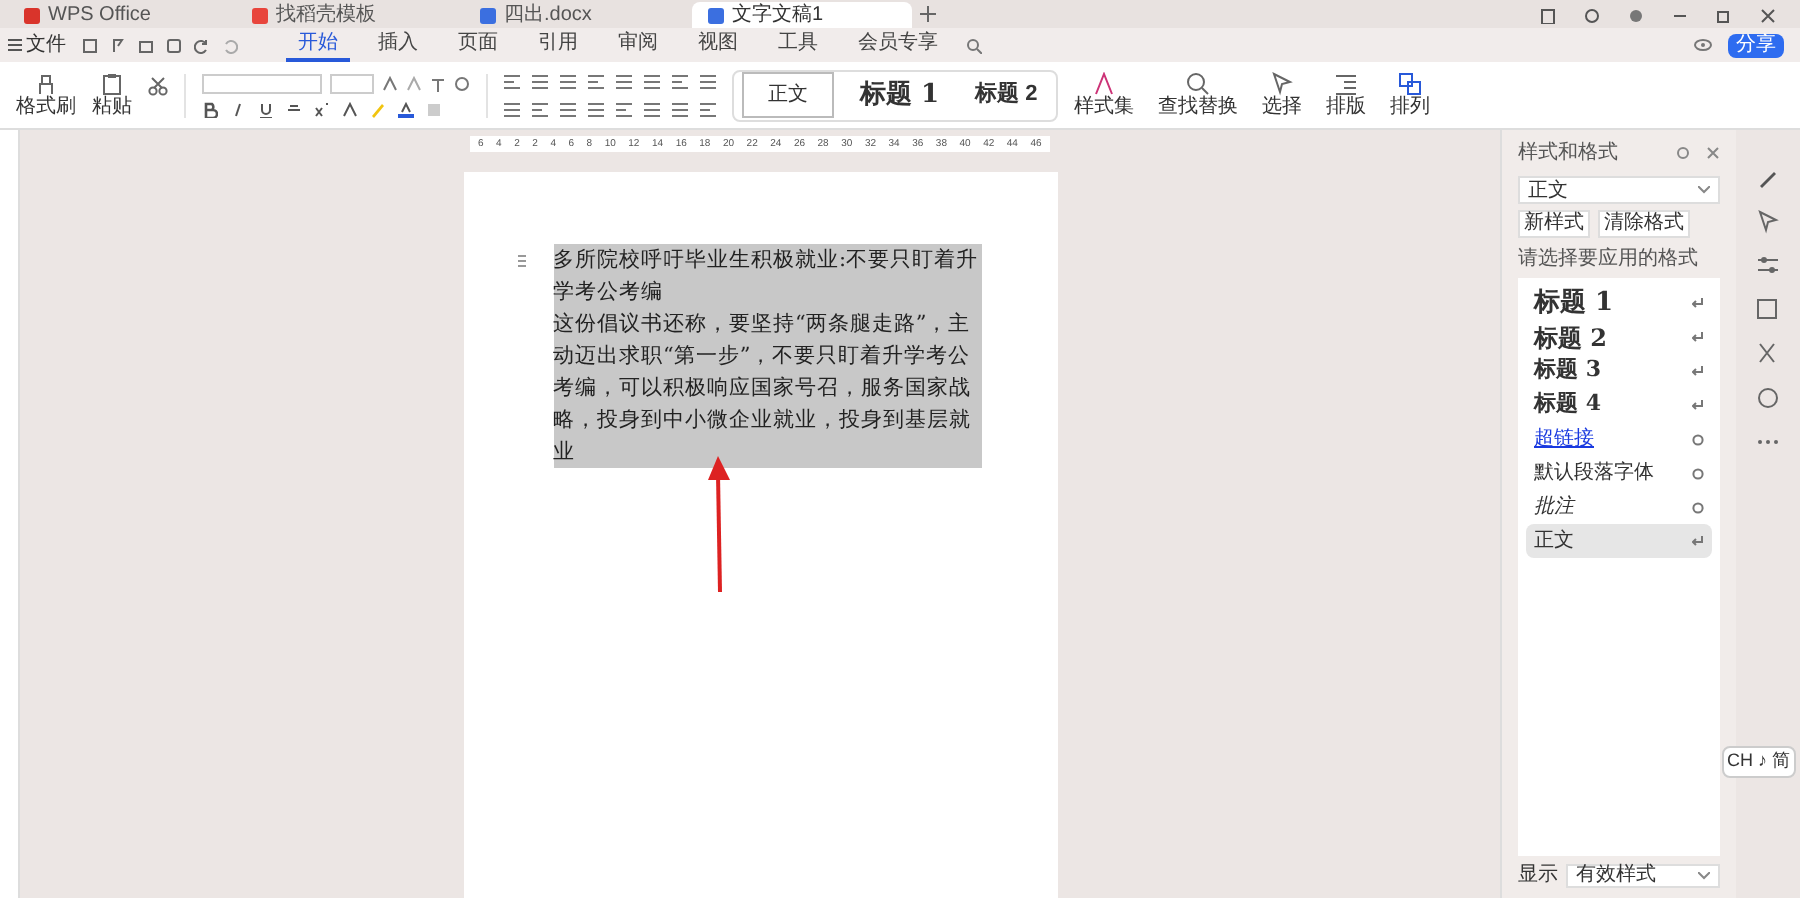 The width and height of the screenshot is (1800, 898). What do you see at coordinates (1554, 224) in the screenshot?
I see `panel-button: 新样式` at bounding box center [1554, 224].